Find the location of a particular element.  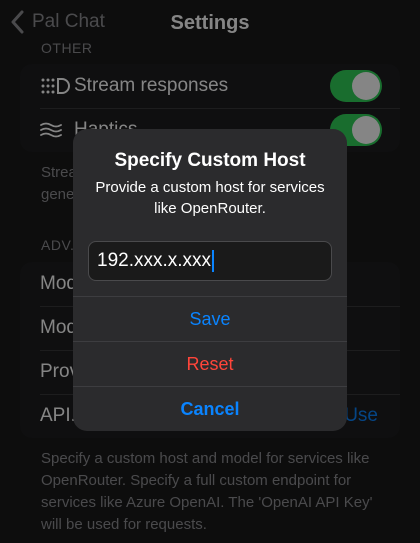

custom-host-input: 192.xxx.x.xxx is located at coordinates (210, 261).